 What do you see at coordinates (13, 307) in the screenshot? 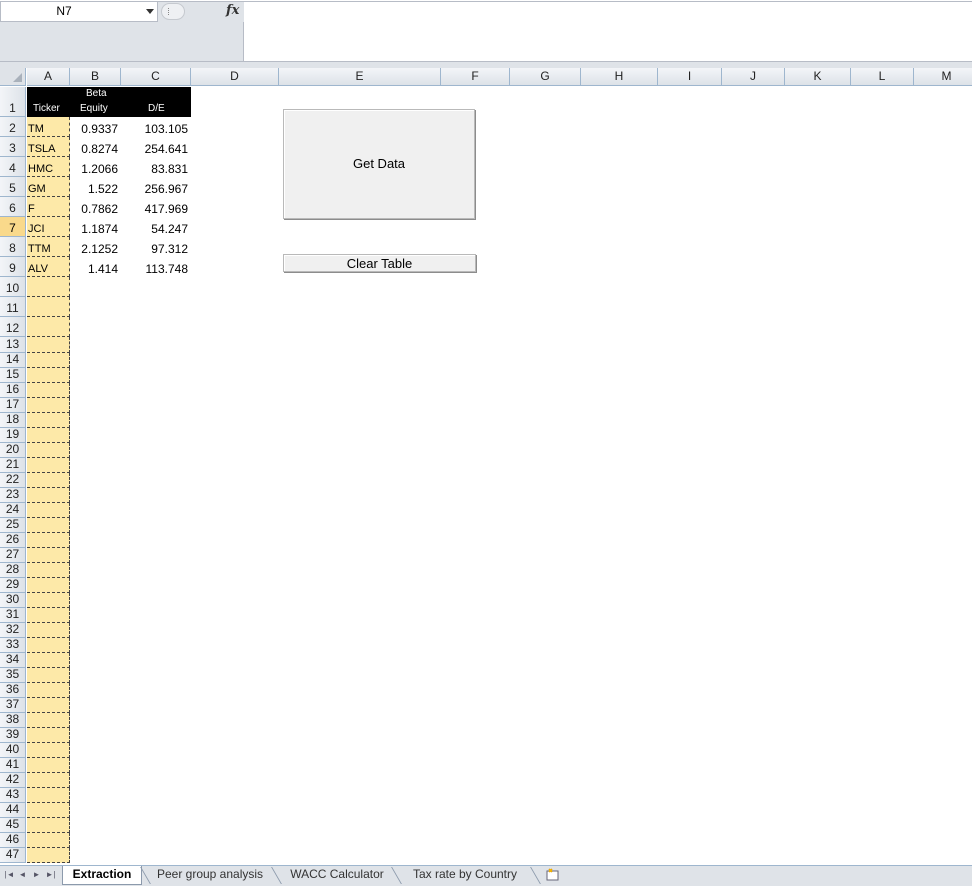
I see `row-header: 11` at bounding box center [13, 307].